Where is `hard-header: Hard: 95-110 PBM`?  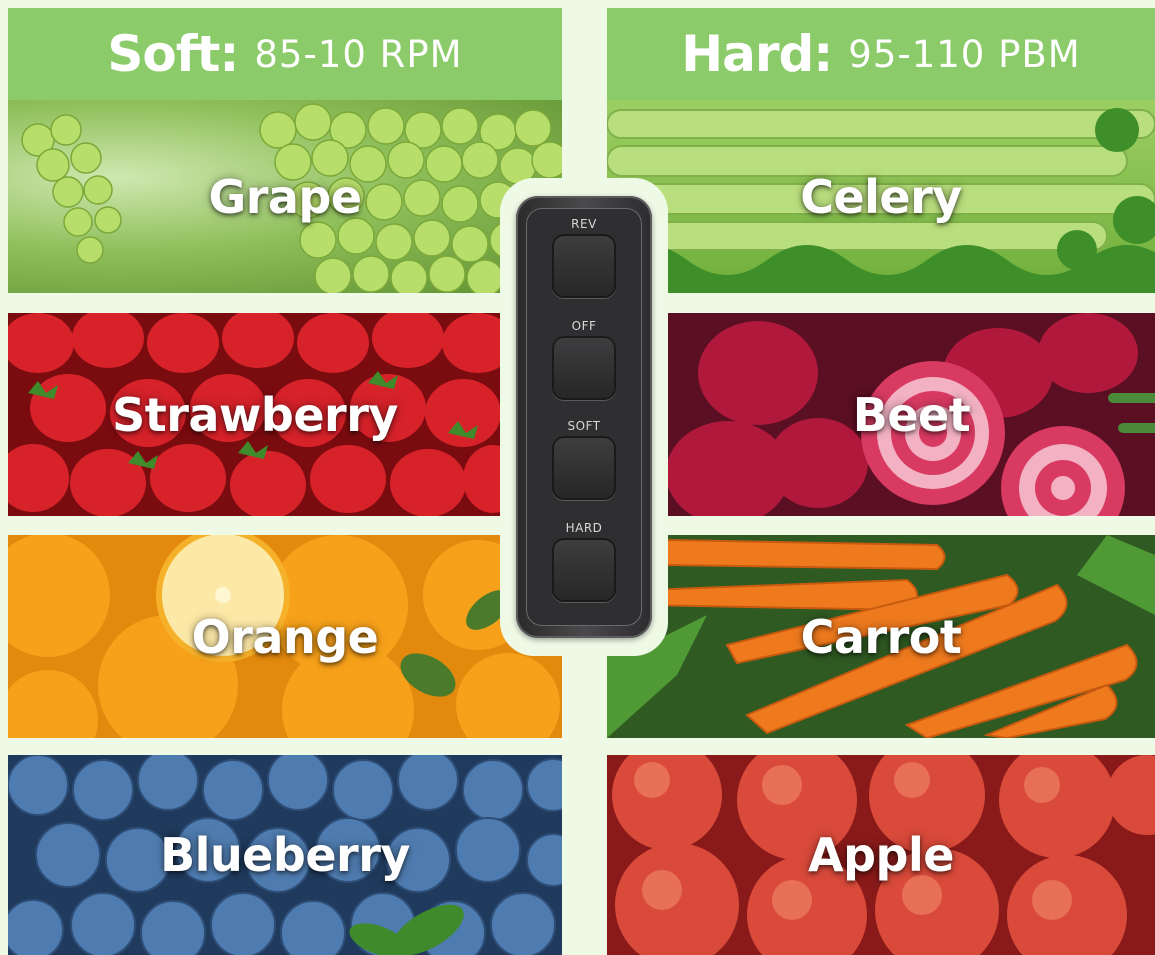 hard-header: Hard: 95-110 PBM is located at coordinates (881, 54).